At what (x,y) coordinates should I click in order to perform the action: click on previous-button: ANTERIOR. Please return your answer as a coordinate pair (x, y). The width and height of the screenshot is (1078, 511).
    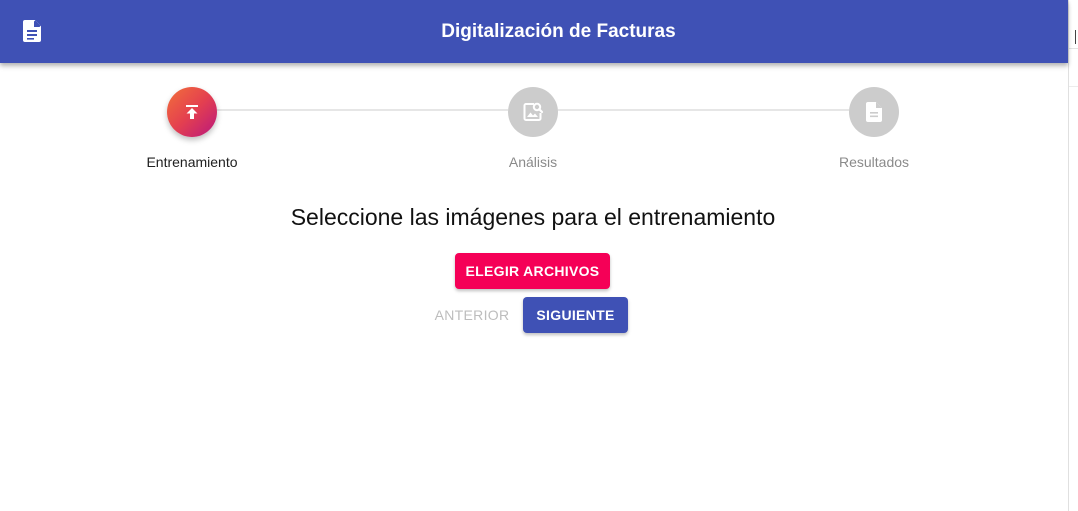
    Looking at the image, I should click on (472, 315).